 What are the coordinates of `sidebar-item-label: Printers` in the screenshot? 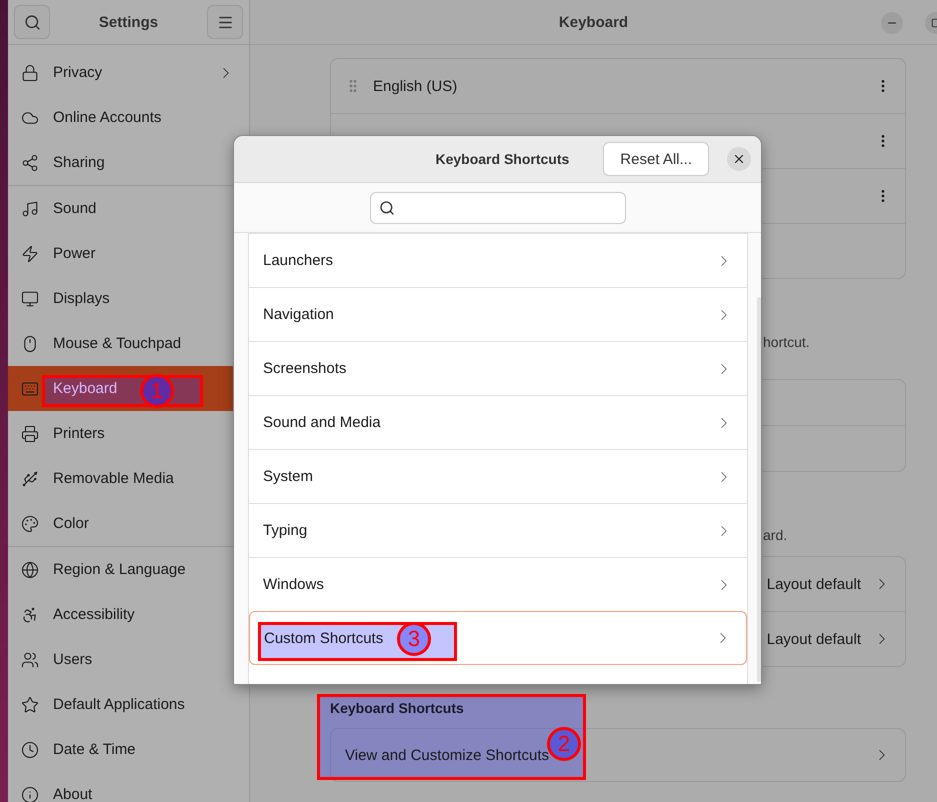 It's located at (79, 433).